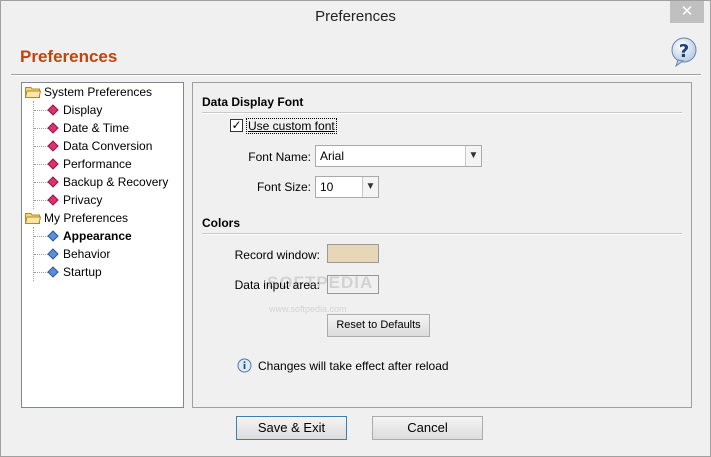 This screenshot has width=711, height=457. What do you see at coordinates (347, 187) in the screenshot?
I see `font-size-select: 10 ▼` at bounding box center [347, 187].